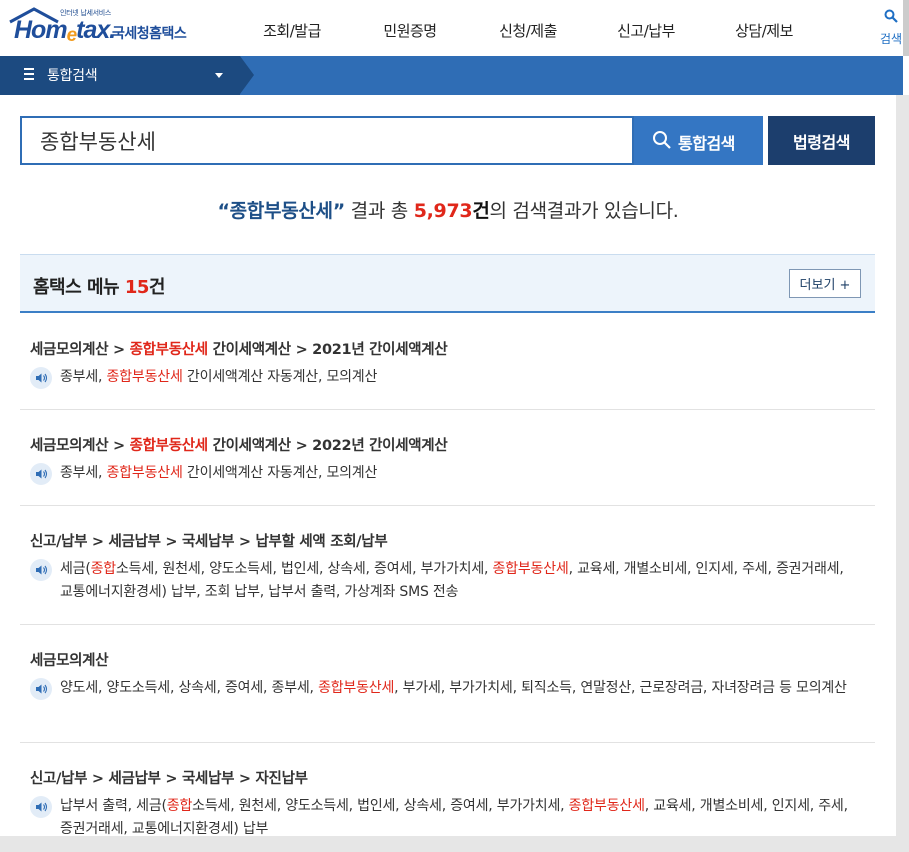 The image size is (909, 852). I want to click on hometax-logo: 인터넷 납세서비스 Hometax. 국세청홈택스, so click(100, 28).